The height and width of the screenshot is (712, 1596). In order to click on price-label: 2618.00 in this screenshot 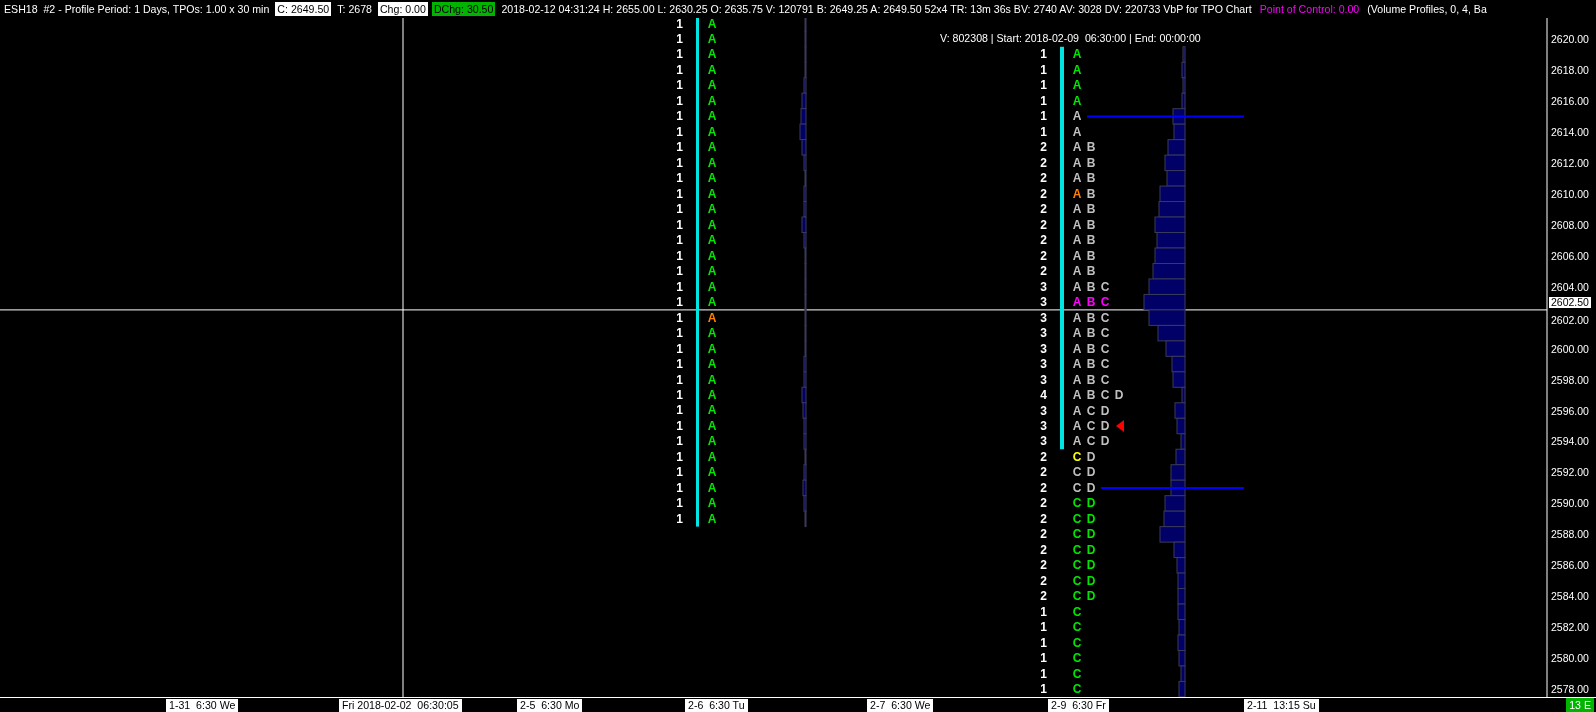, I will do `click(1570, 69)`.